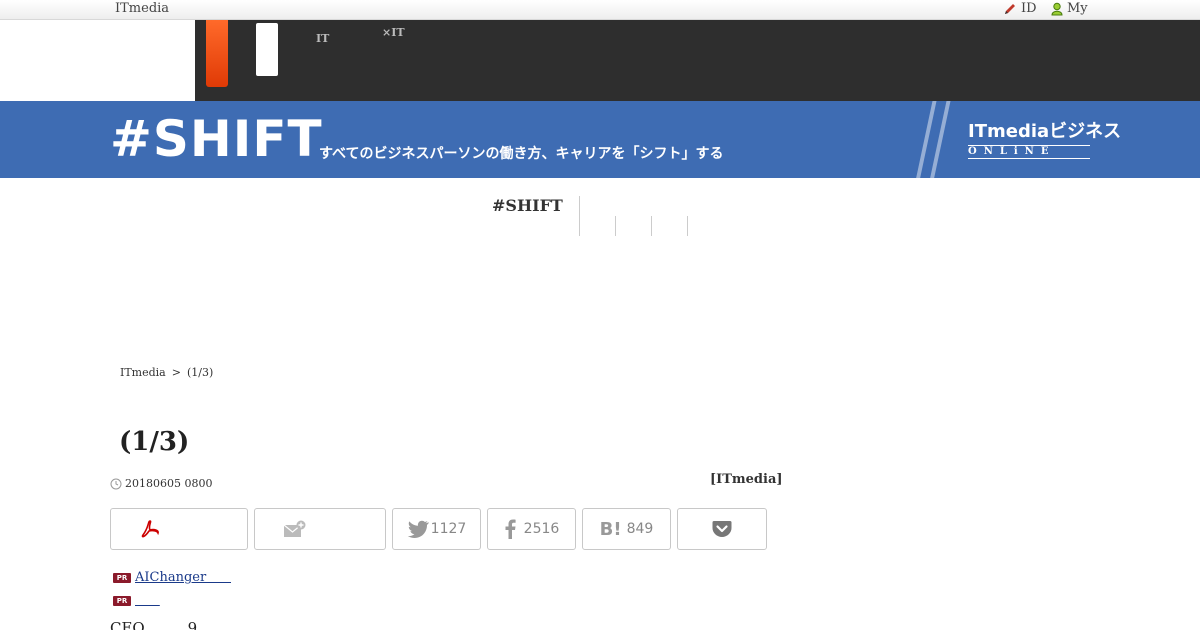 Image resolution: width=1200 pixels, height=630 pixels. I want to click on email-share-button, so click(320, 529).